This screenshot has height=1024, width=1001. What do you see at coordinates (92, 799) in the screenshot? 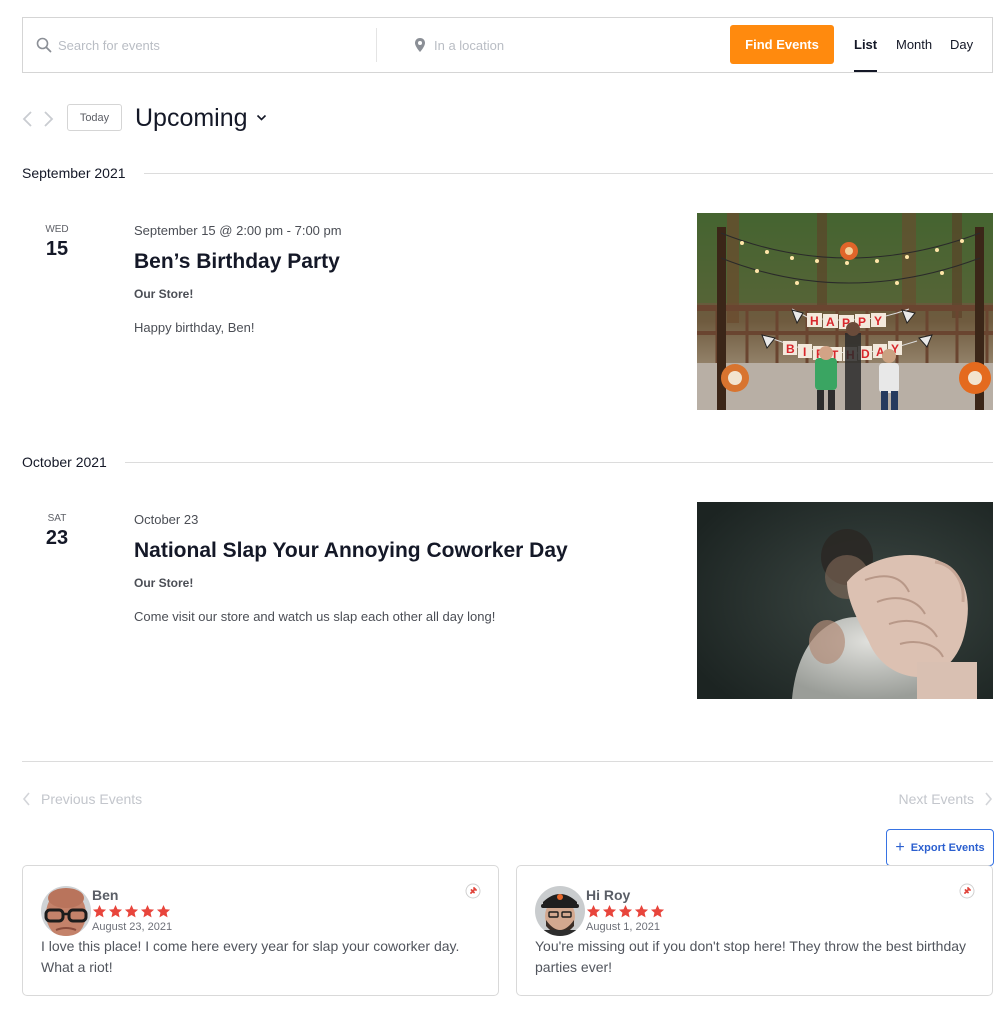
I see `previous-events-label: Previous Events` at bounding box center [92, 799].